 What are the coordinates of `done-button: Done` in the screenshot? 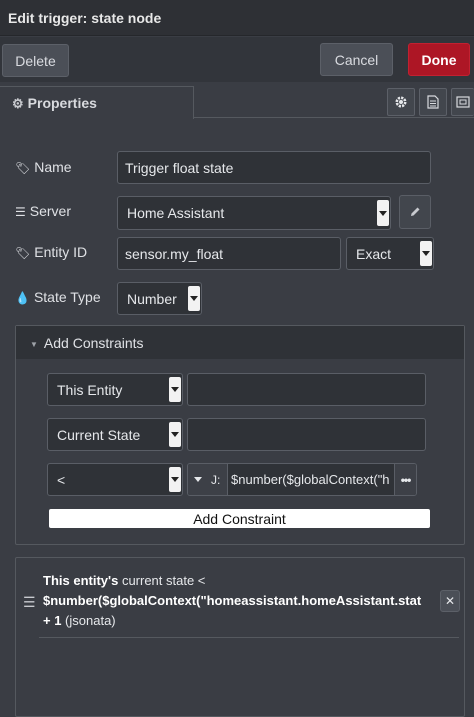 It's located at (439, 59).